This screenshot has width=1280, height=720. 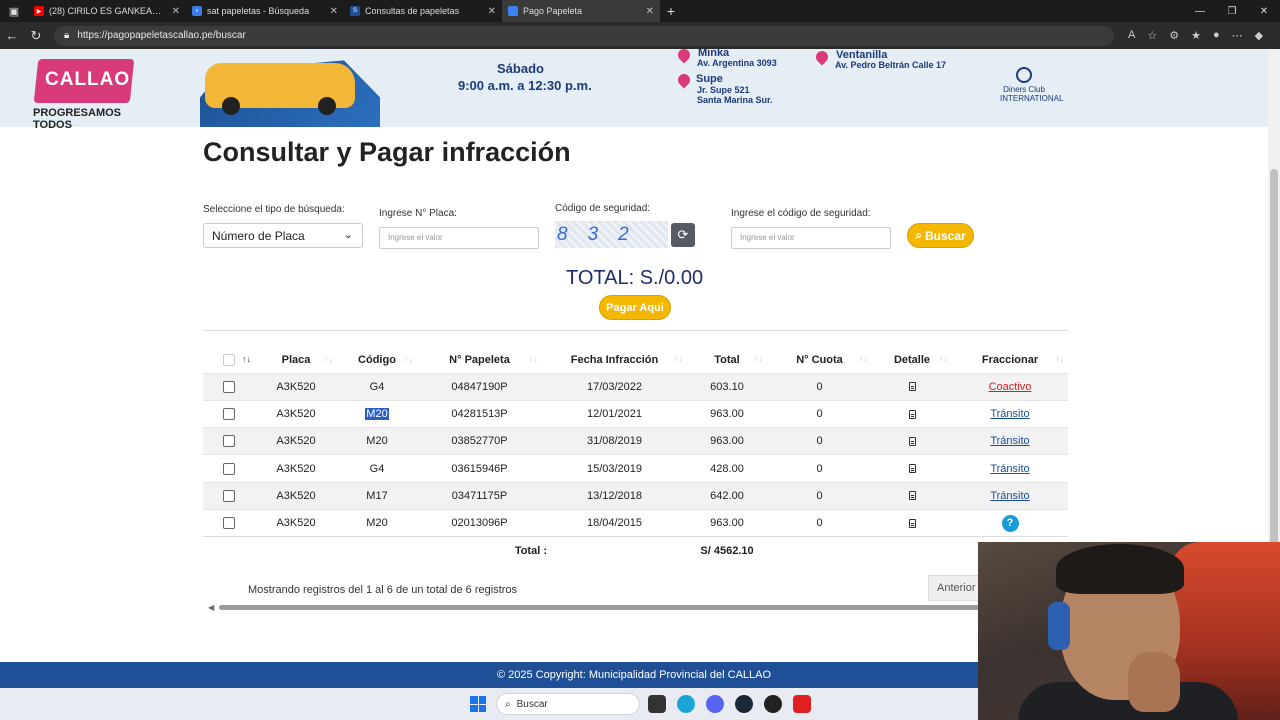 What do you see at coordinates (479, 468) in the screenshot?
I see `cell-papeleta: 03615946P` at bounding box center [479, 468].